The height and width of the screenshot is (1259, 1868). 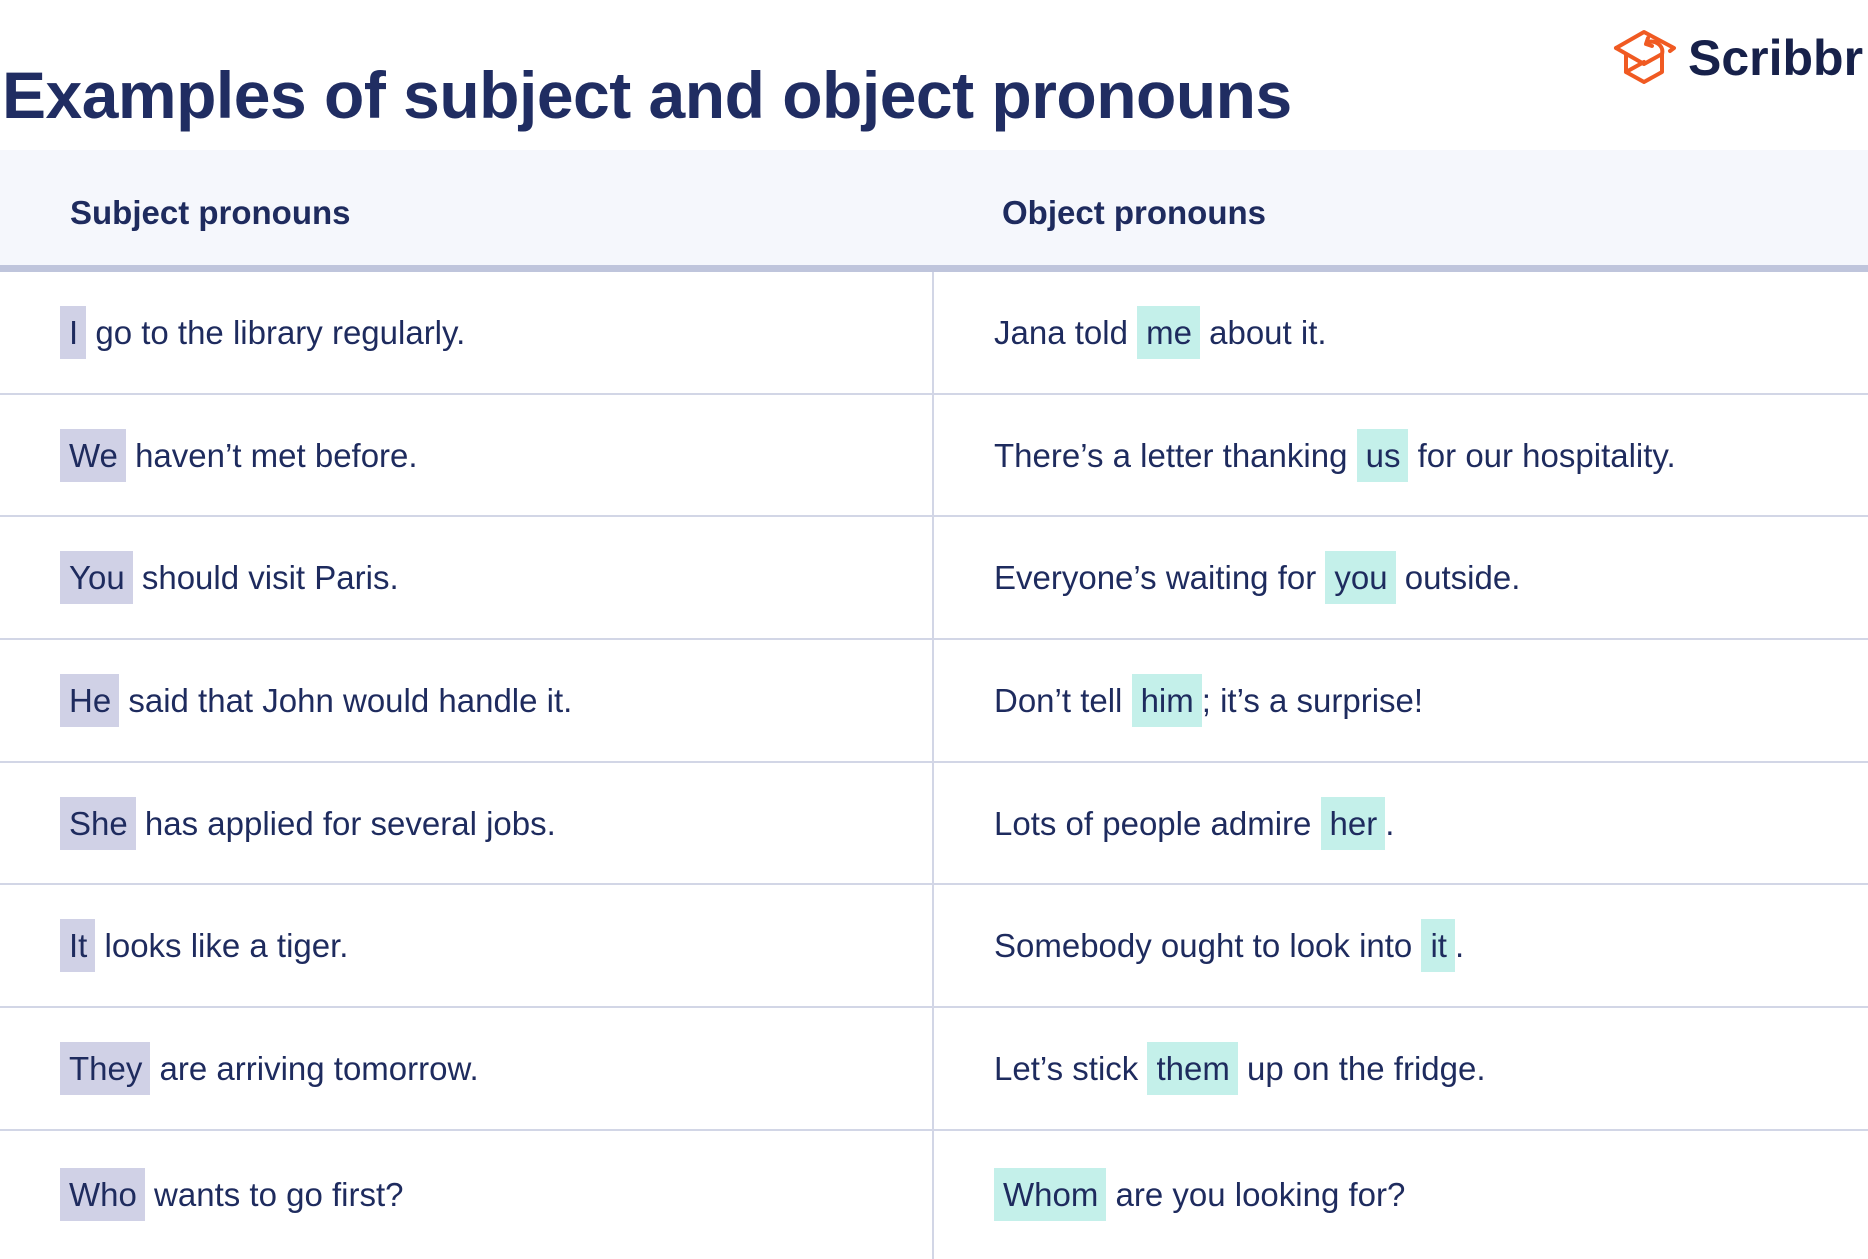 What do you see at coordinates (78, 946) in the screenshot?
I see `subject-pronoun-highlight: It` at bounding box center [78, 946].